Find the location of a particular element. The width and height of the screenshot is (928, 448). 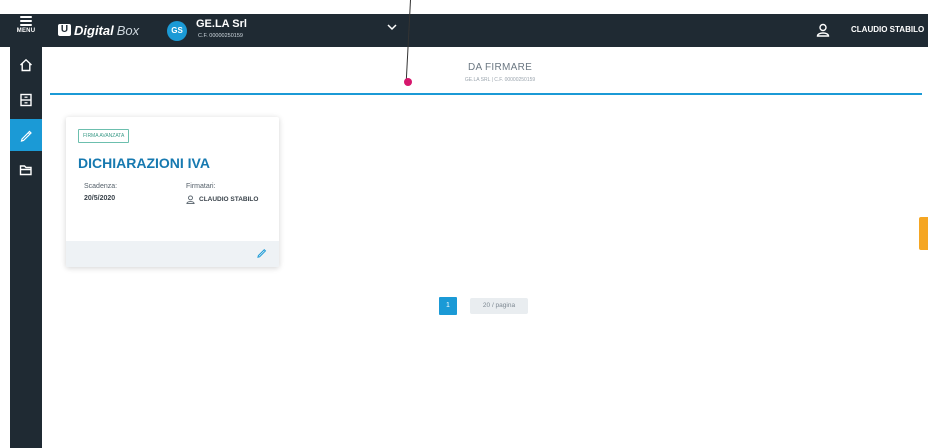

signer-name: CLAUDIO STABILO is located at coordinates (229, 199).